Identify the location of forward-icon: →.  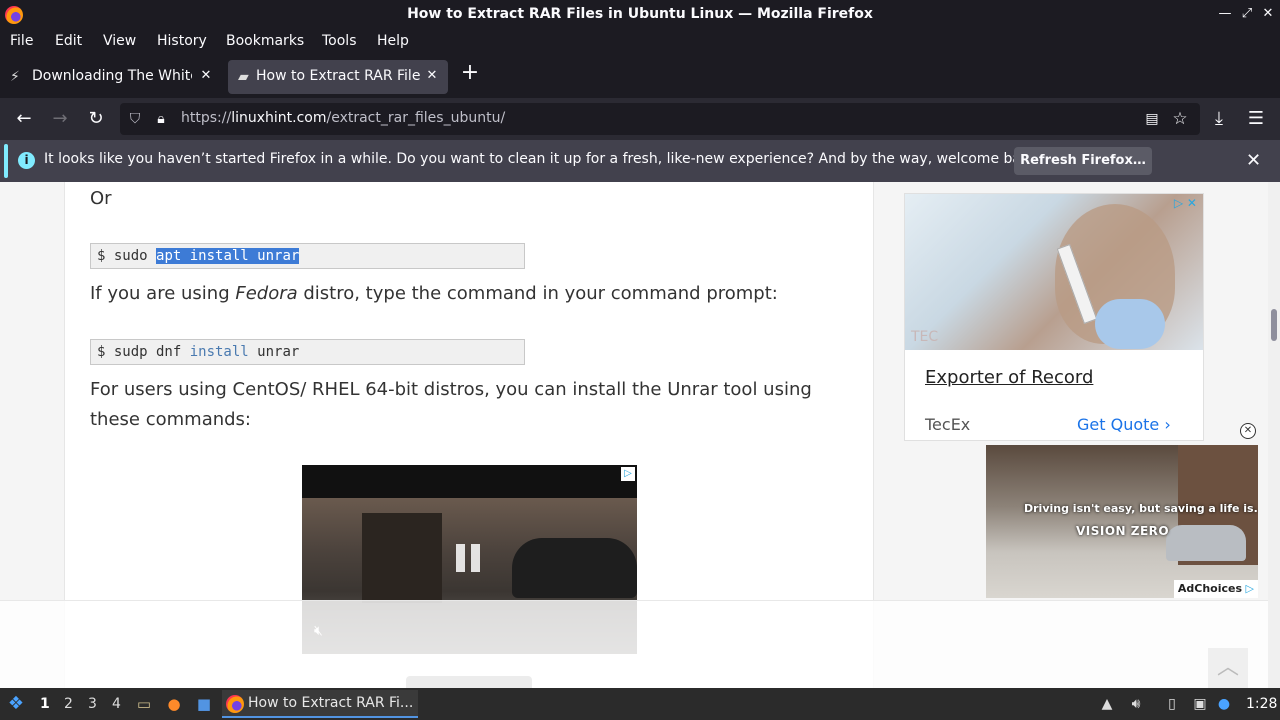
(60, 119).